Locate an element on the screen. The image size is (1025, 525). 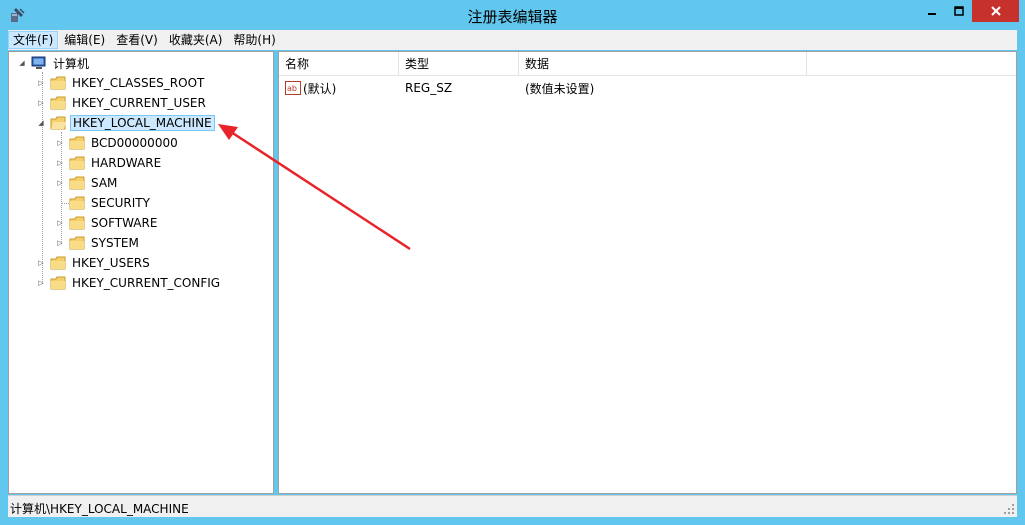
list-header: 名称 类型 数据 is located at coordinates (647, 64).